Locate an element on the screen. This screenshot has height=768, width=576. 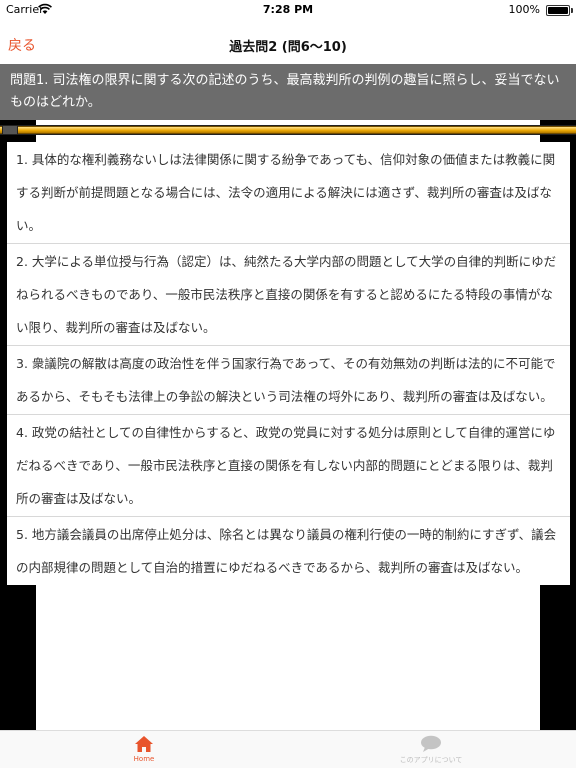
tab-bar: Home このアプリについて is located at coordinates (288, 749).